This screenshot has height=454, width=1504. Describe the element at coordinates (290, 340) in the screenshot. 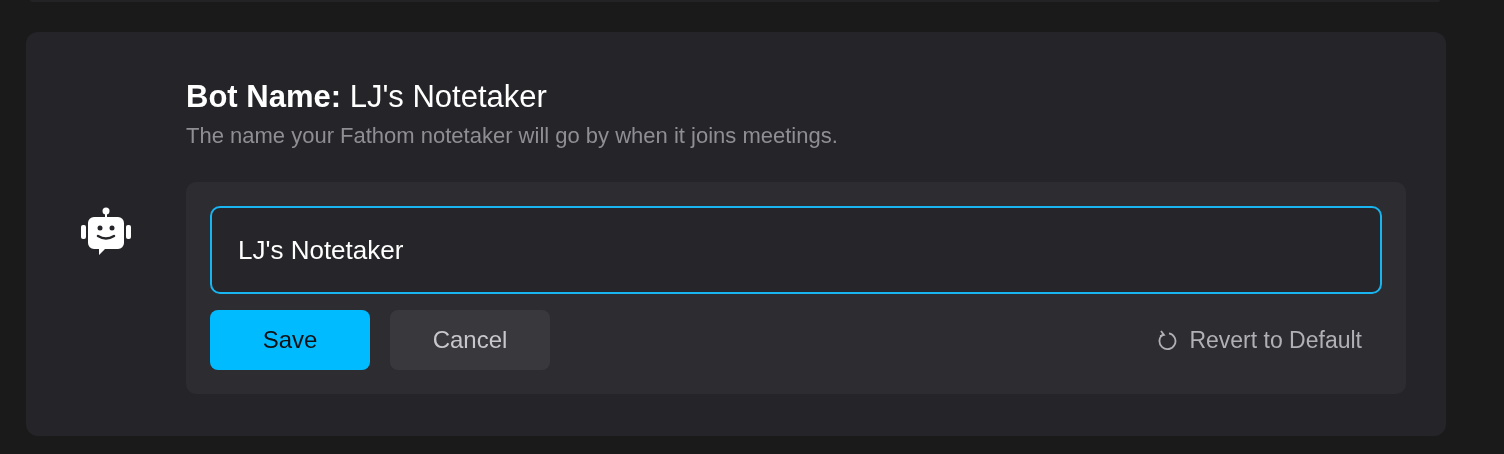

I see `save-button: Save` at that location.